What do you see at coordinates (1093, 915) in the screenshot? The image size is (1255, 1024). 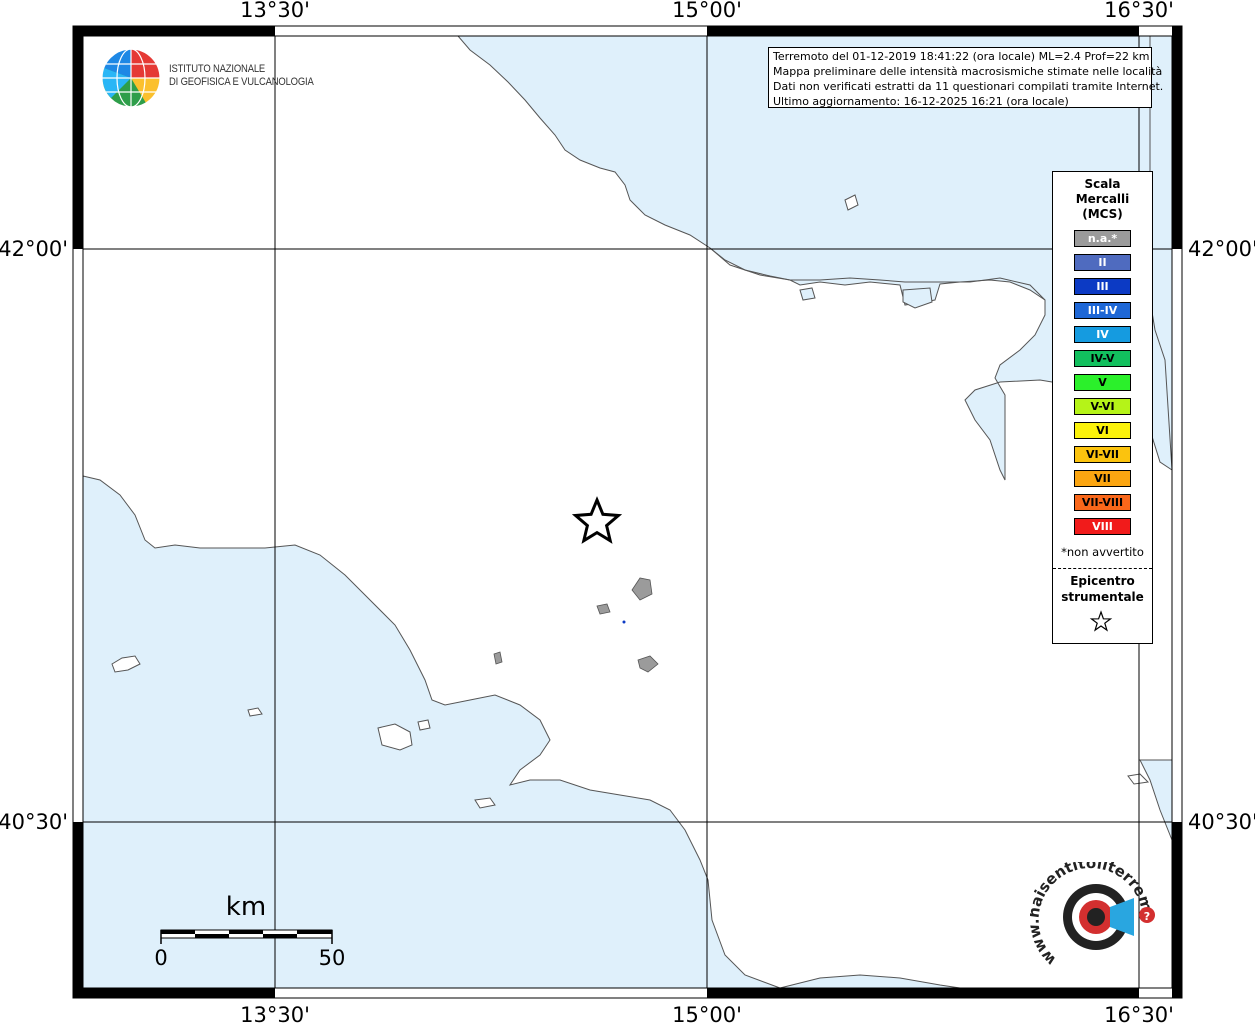 I see `haisentitoilterremoto-logo: www.haisentitoilterremoto.it ?` at bounding box center [1093, 915].